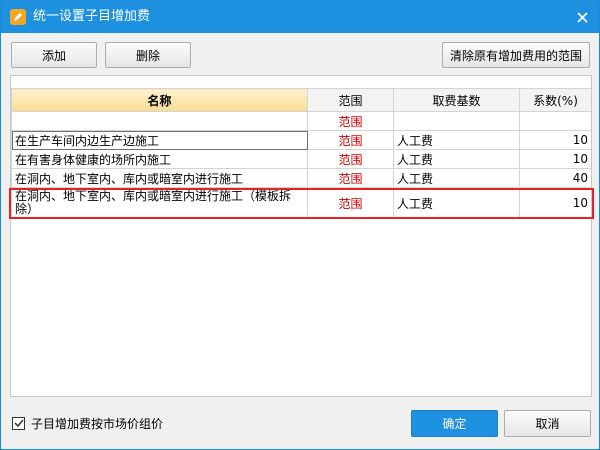  Describe the element at coordinates (547, 423) in the screenshot. I see `cancel-button: 取消` at that location.